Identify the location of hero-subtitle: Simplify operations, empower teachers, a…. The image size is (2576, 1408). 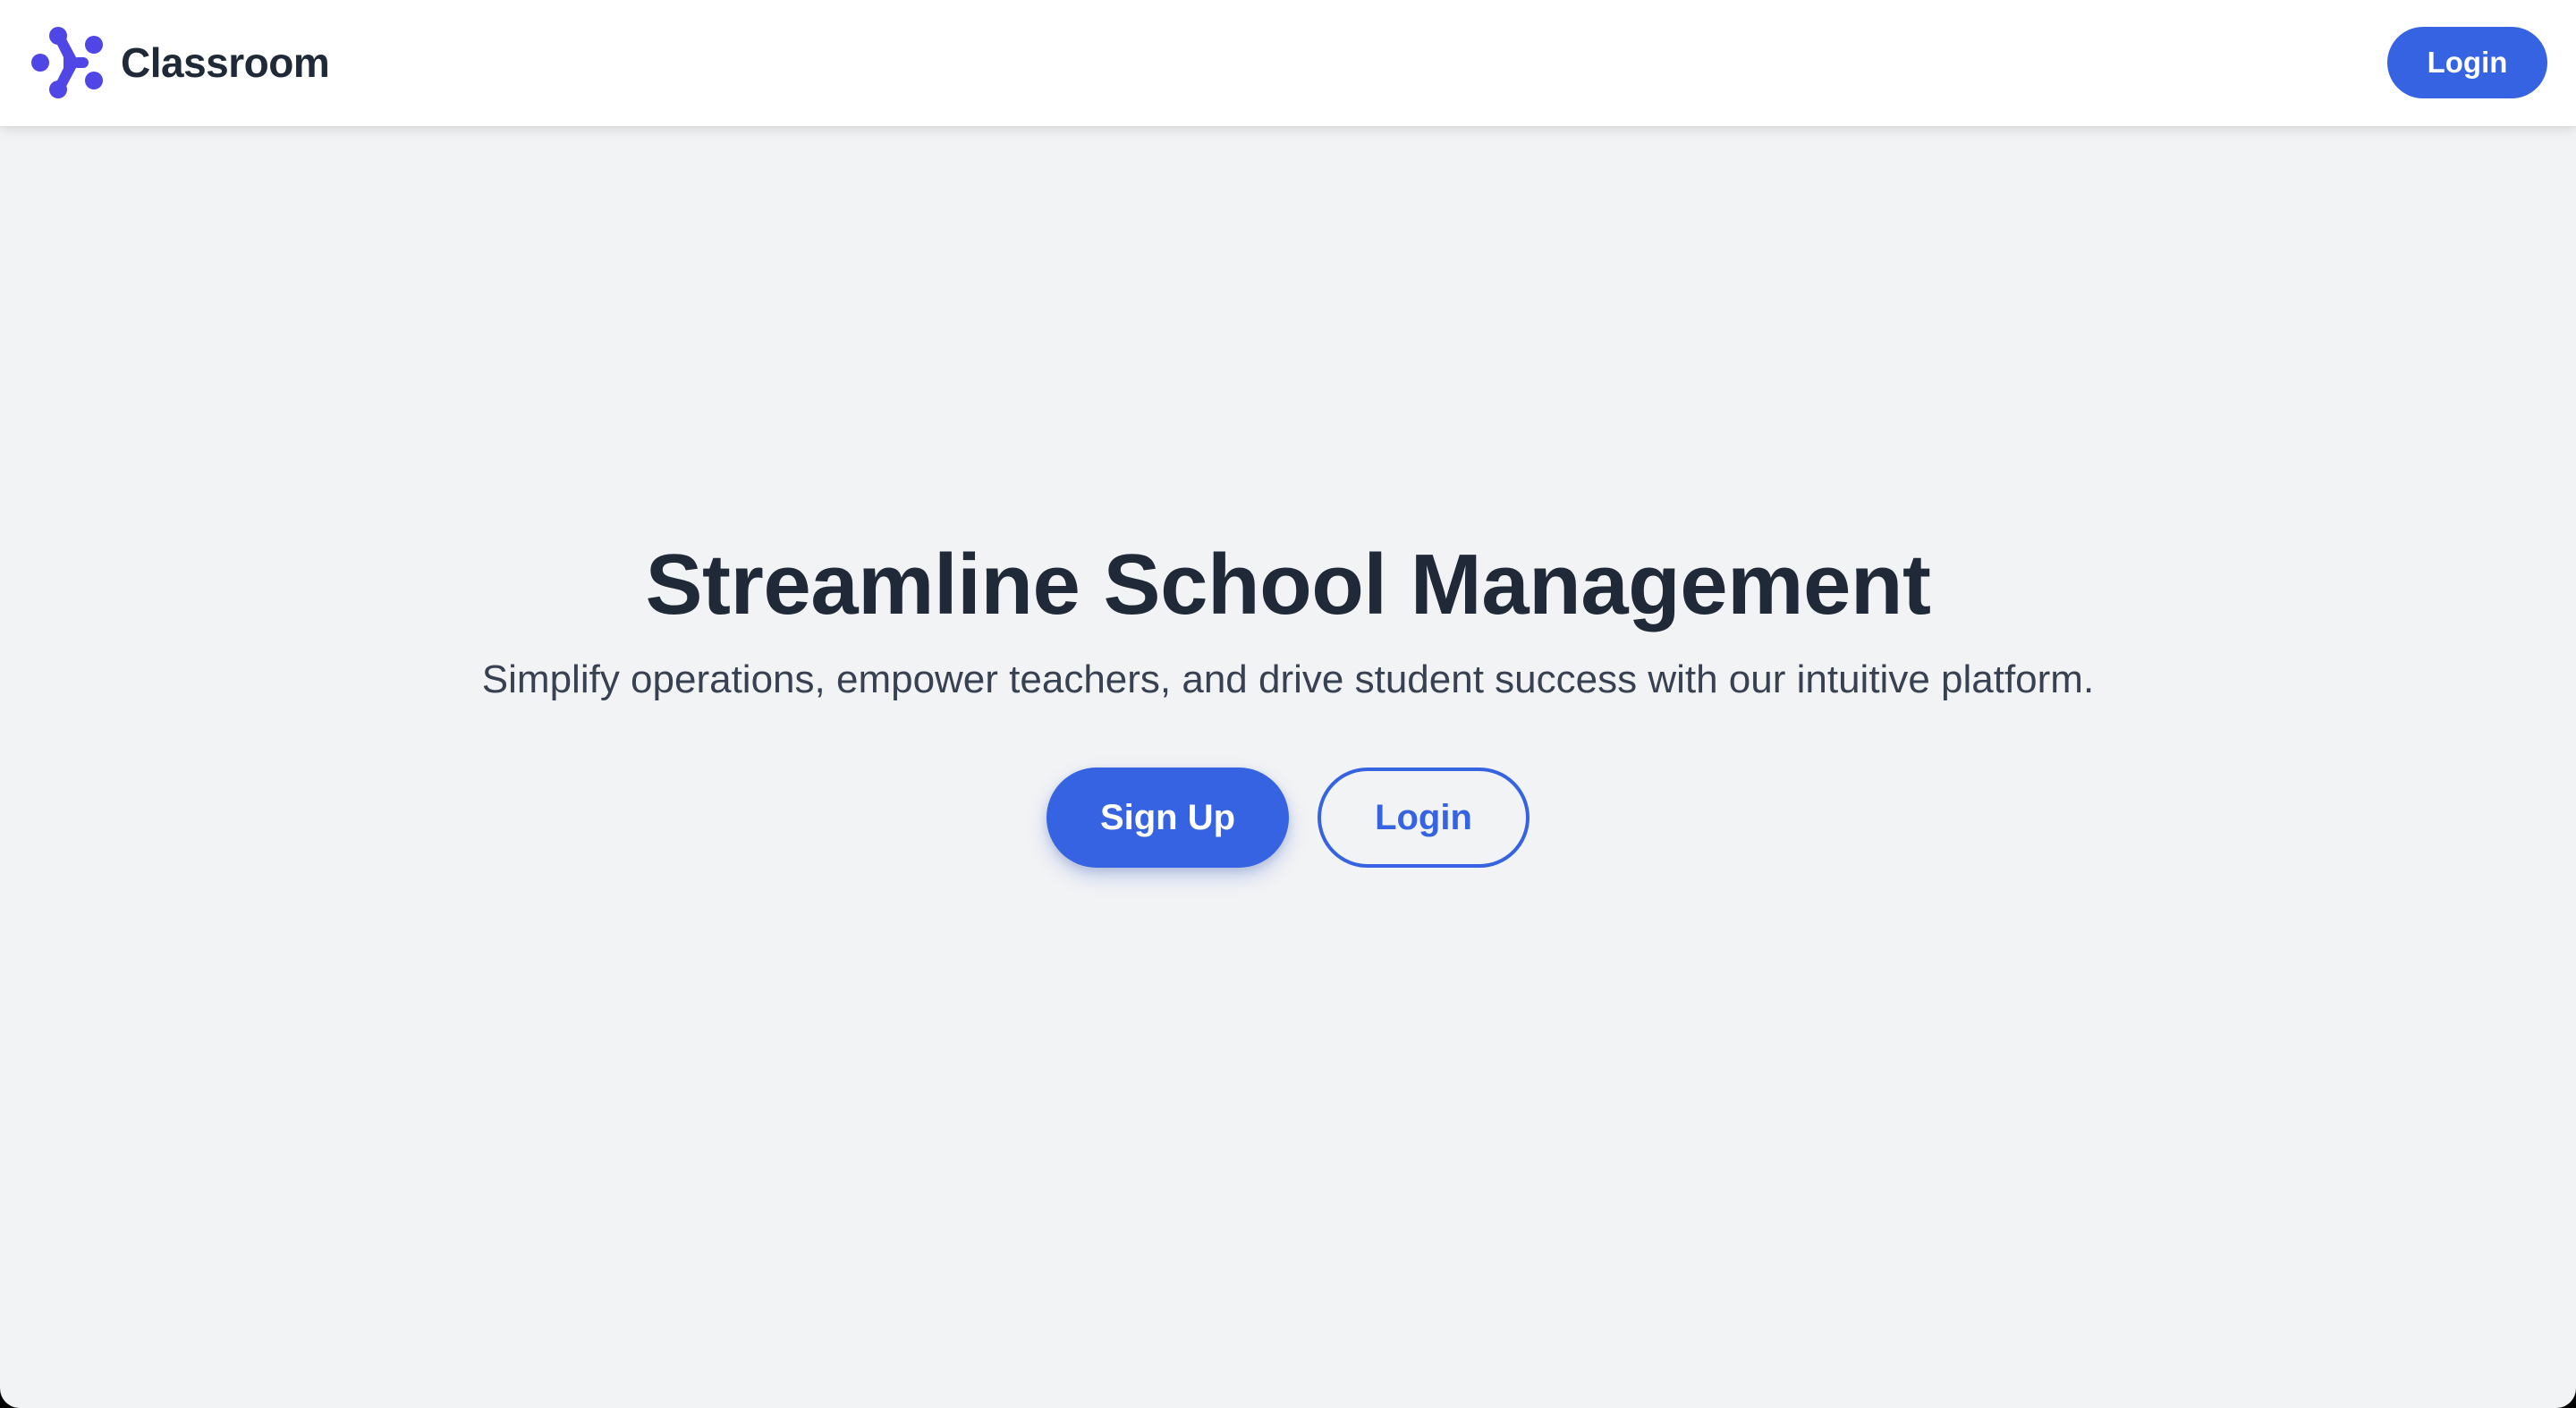
(1288, 679).